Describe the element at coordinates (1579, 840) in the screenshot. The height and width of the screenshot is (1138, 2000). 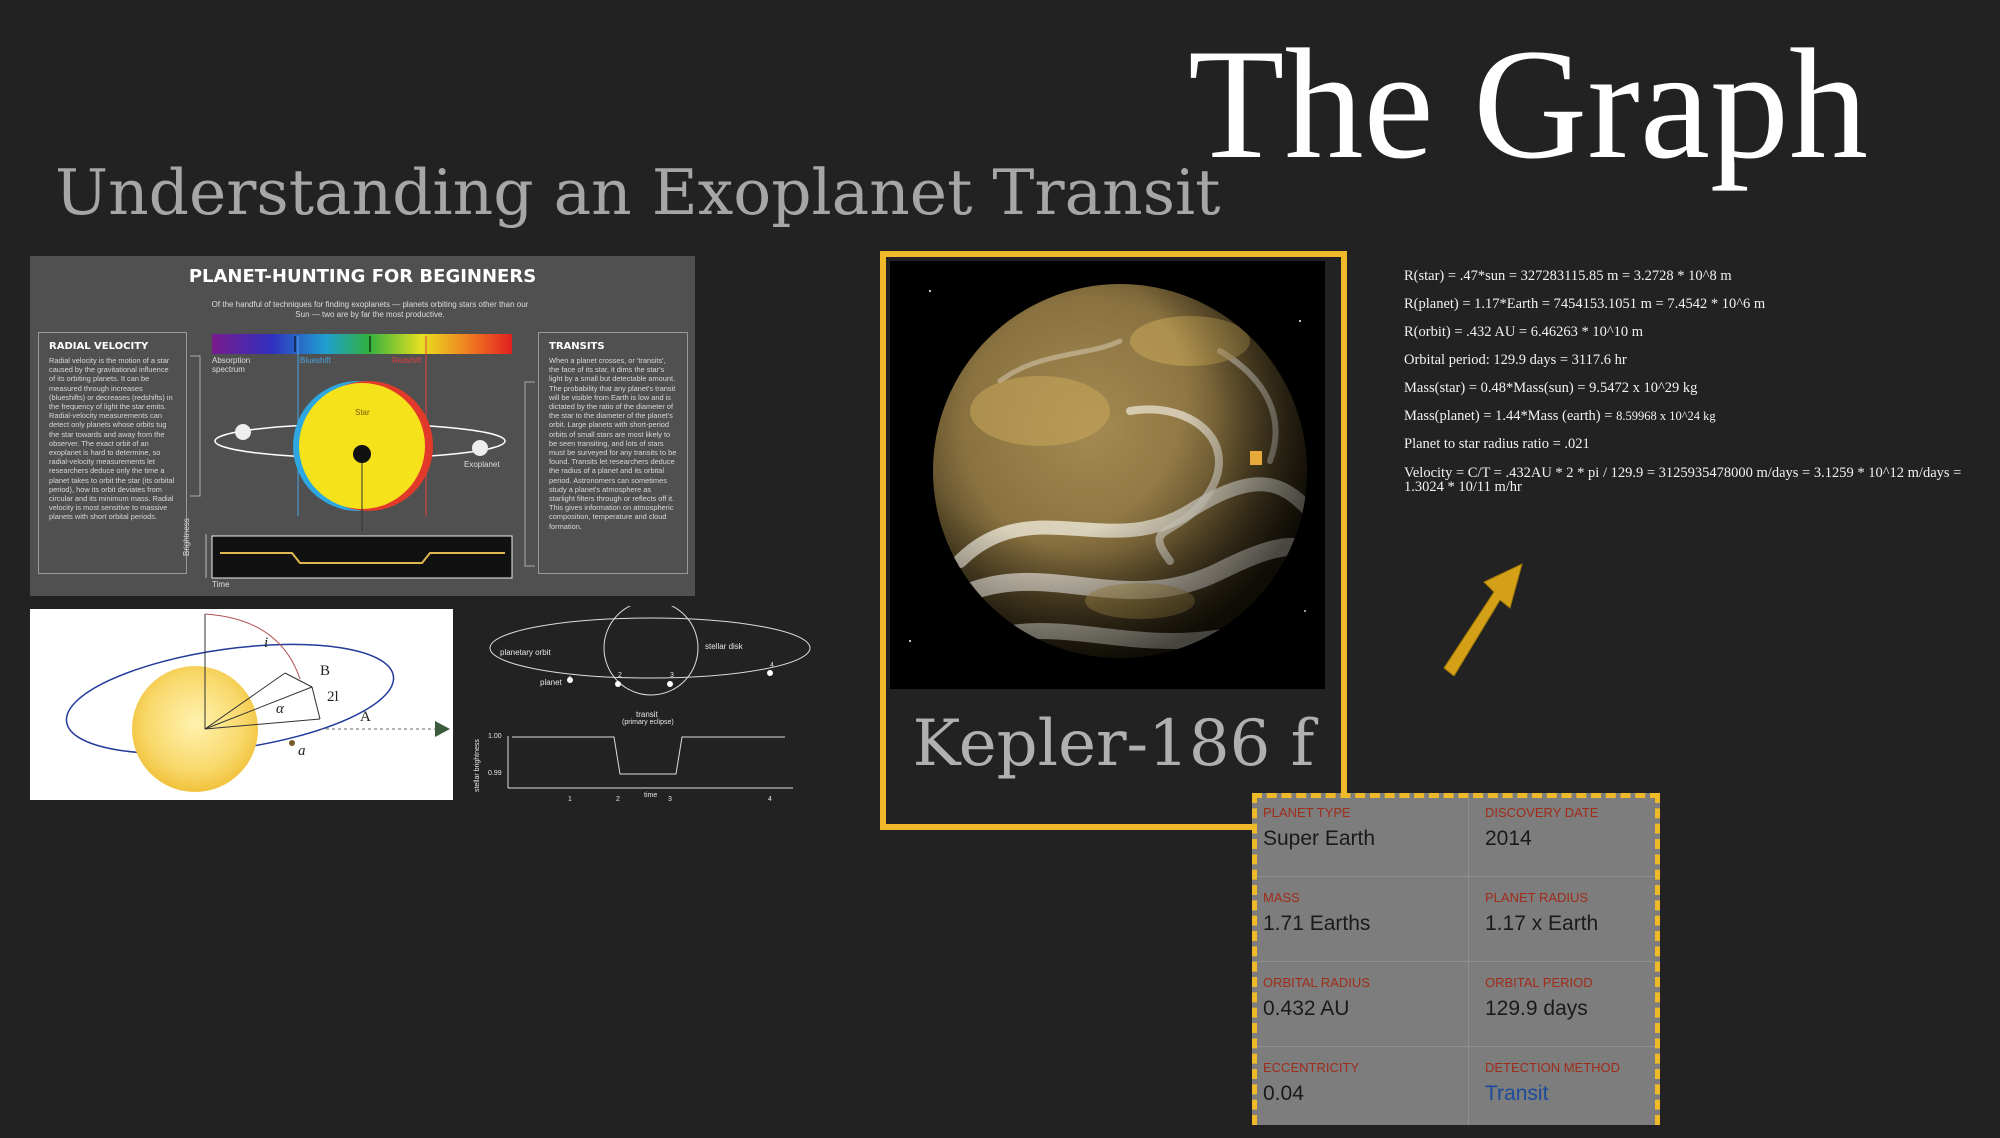
I see `table-cell-discovery-date: DISCOVERY DATE 2014` at that location.